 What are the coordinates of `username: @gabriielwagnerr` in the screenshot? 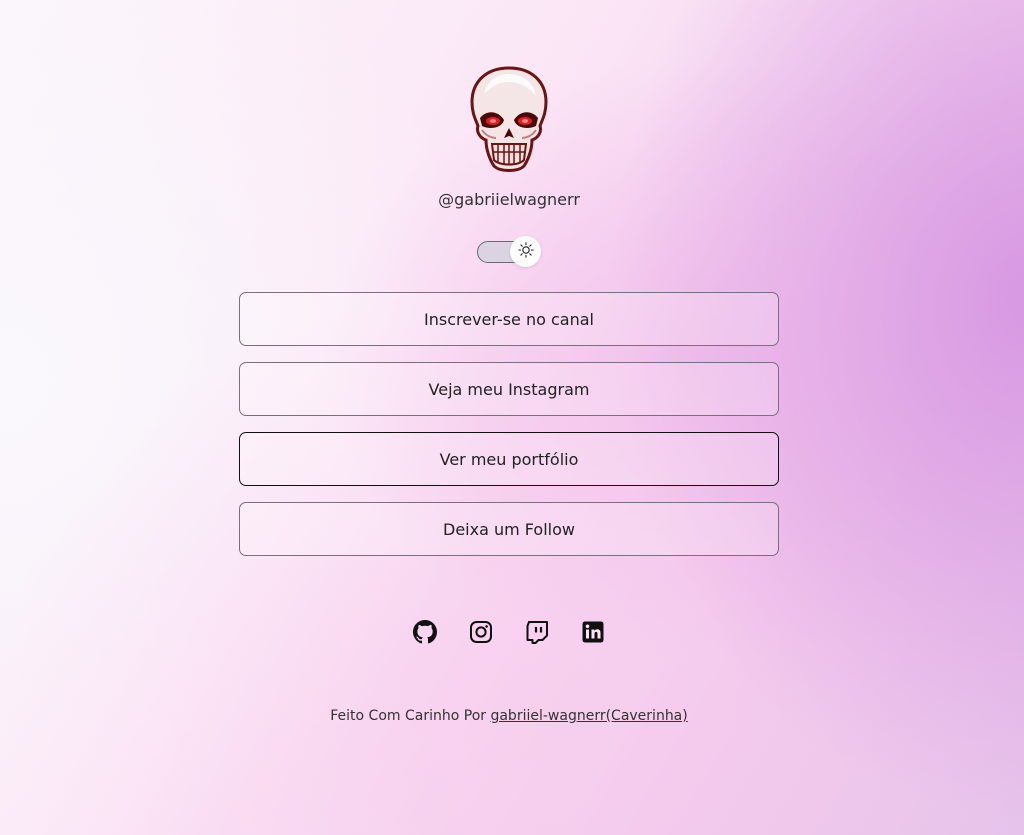 It's located at (509, 199).